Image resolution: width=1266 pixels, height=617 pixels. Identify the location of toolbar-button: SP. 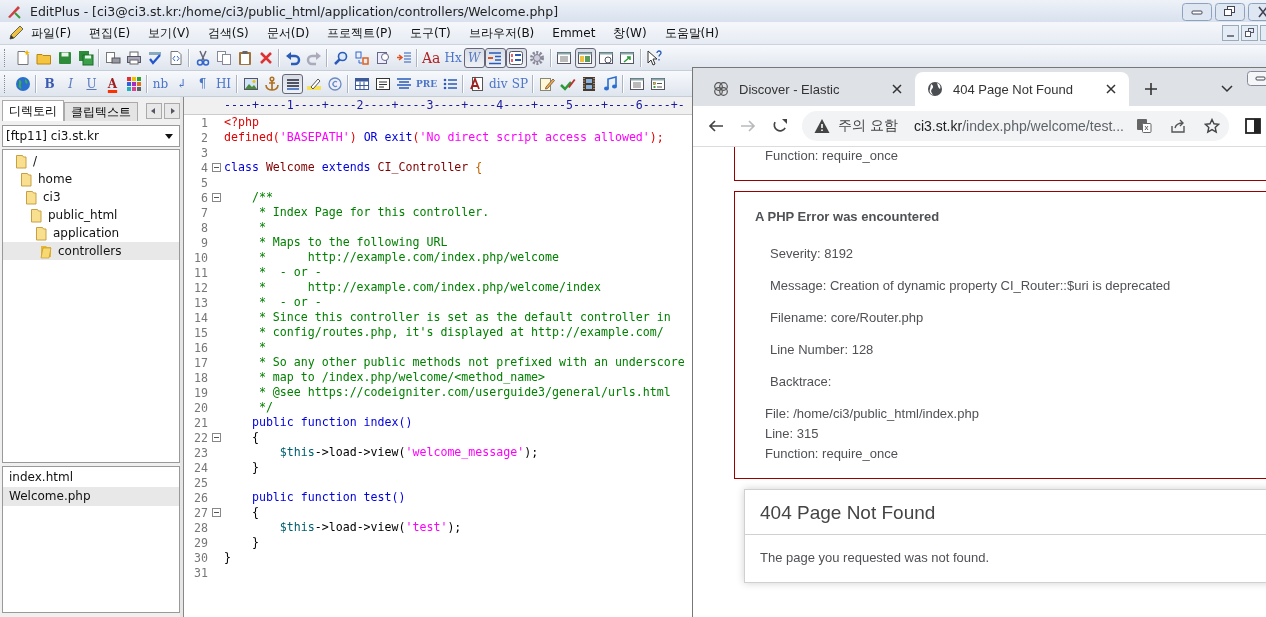
(520, 83).